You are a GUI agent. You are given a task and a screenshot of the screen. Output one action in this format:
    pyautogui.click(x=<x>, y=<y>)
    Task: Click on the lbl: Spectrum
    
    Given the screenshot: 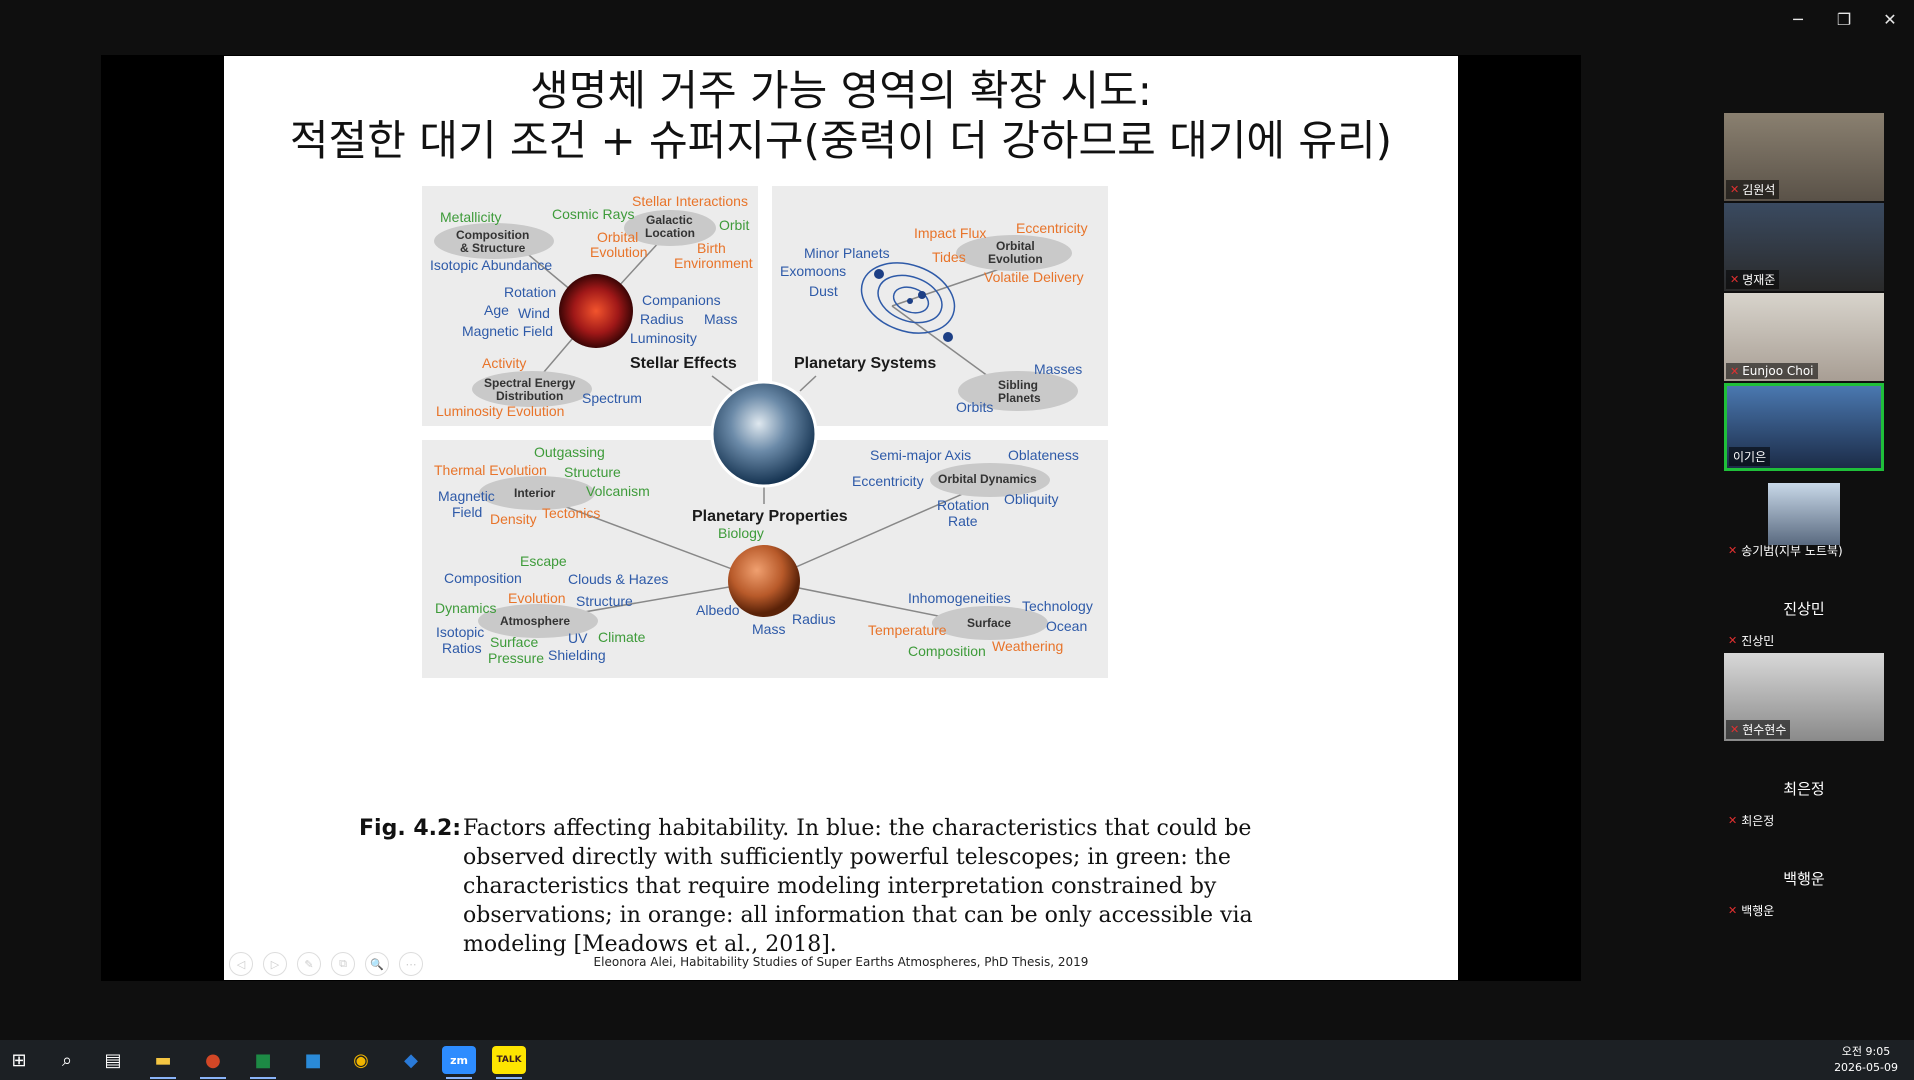 What is the action you would take?
    pyautogui.click(x=612, y=398)
    